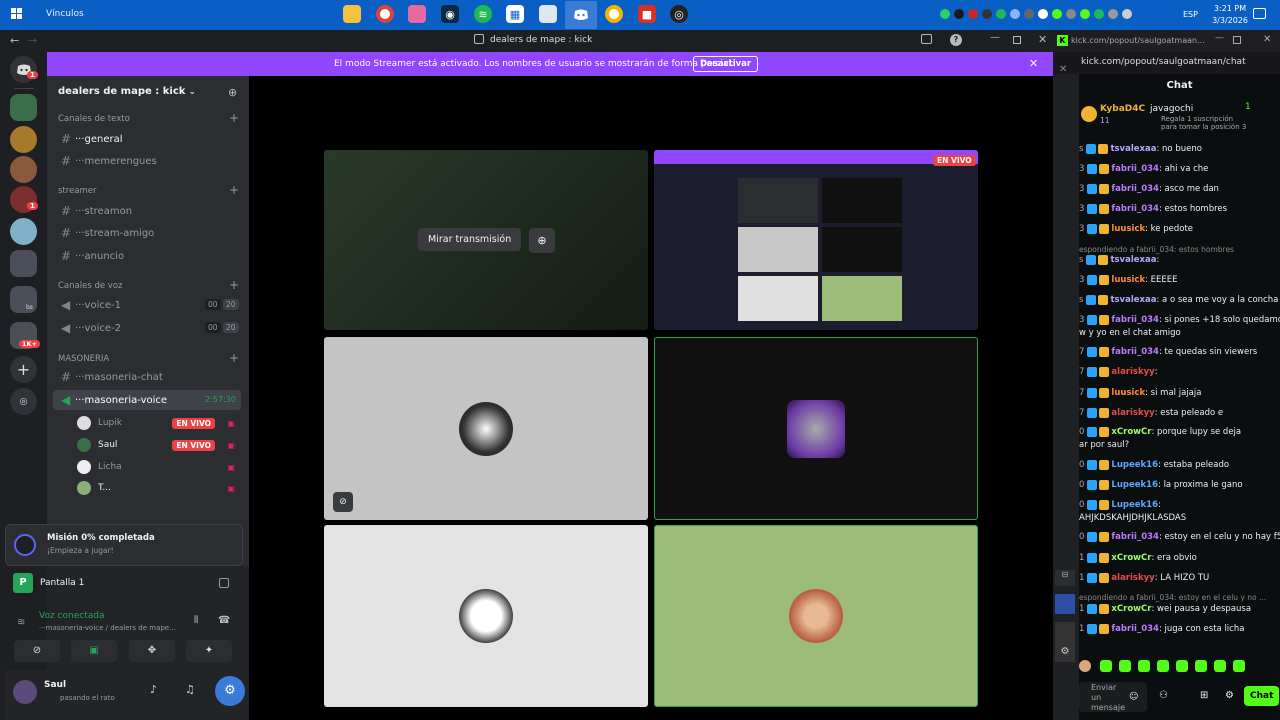  What do you see at coordinates (1219, 38) in the screenshot?
I see `minimize-icon: —` at bounding box center [1219, 38].